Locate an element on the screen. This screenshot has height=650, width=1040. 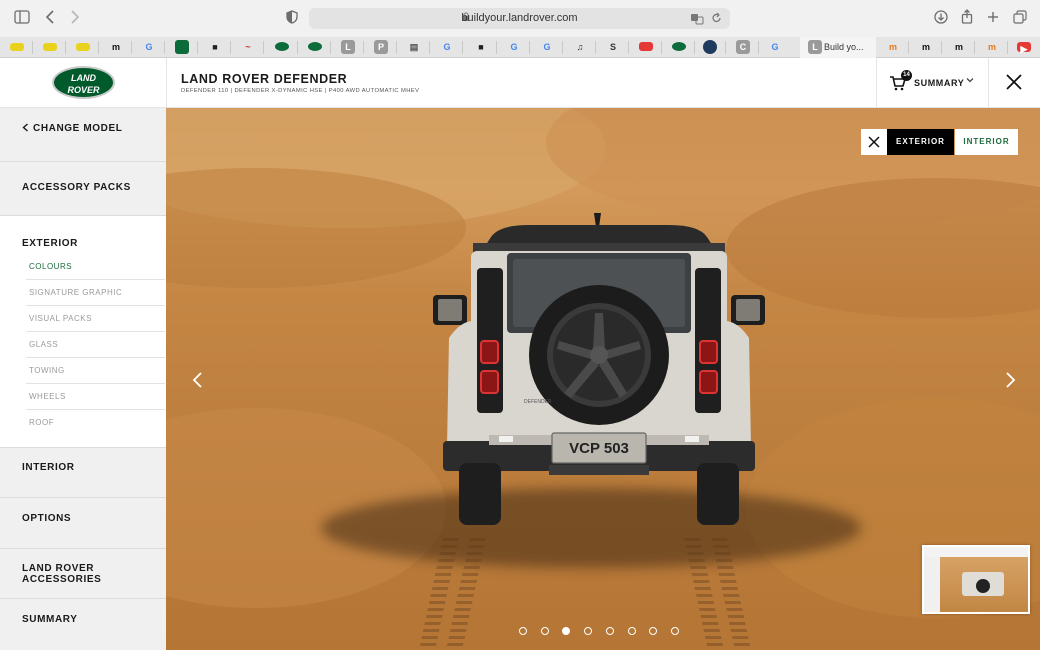
bookmark-icon: ~ is located at coordinates (248, 47).